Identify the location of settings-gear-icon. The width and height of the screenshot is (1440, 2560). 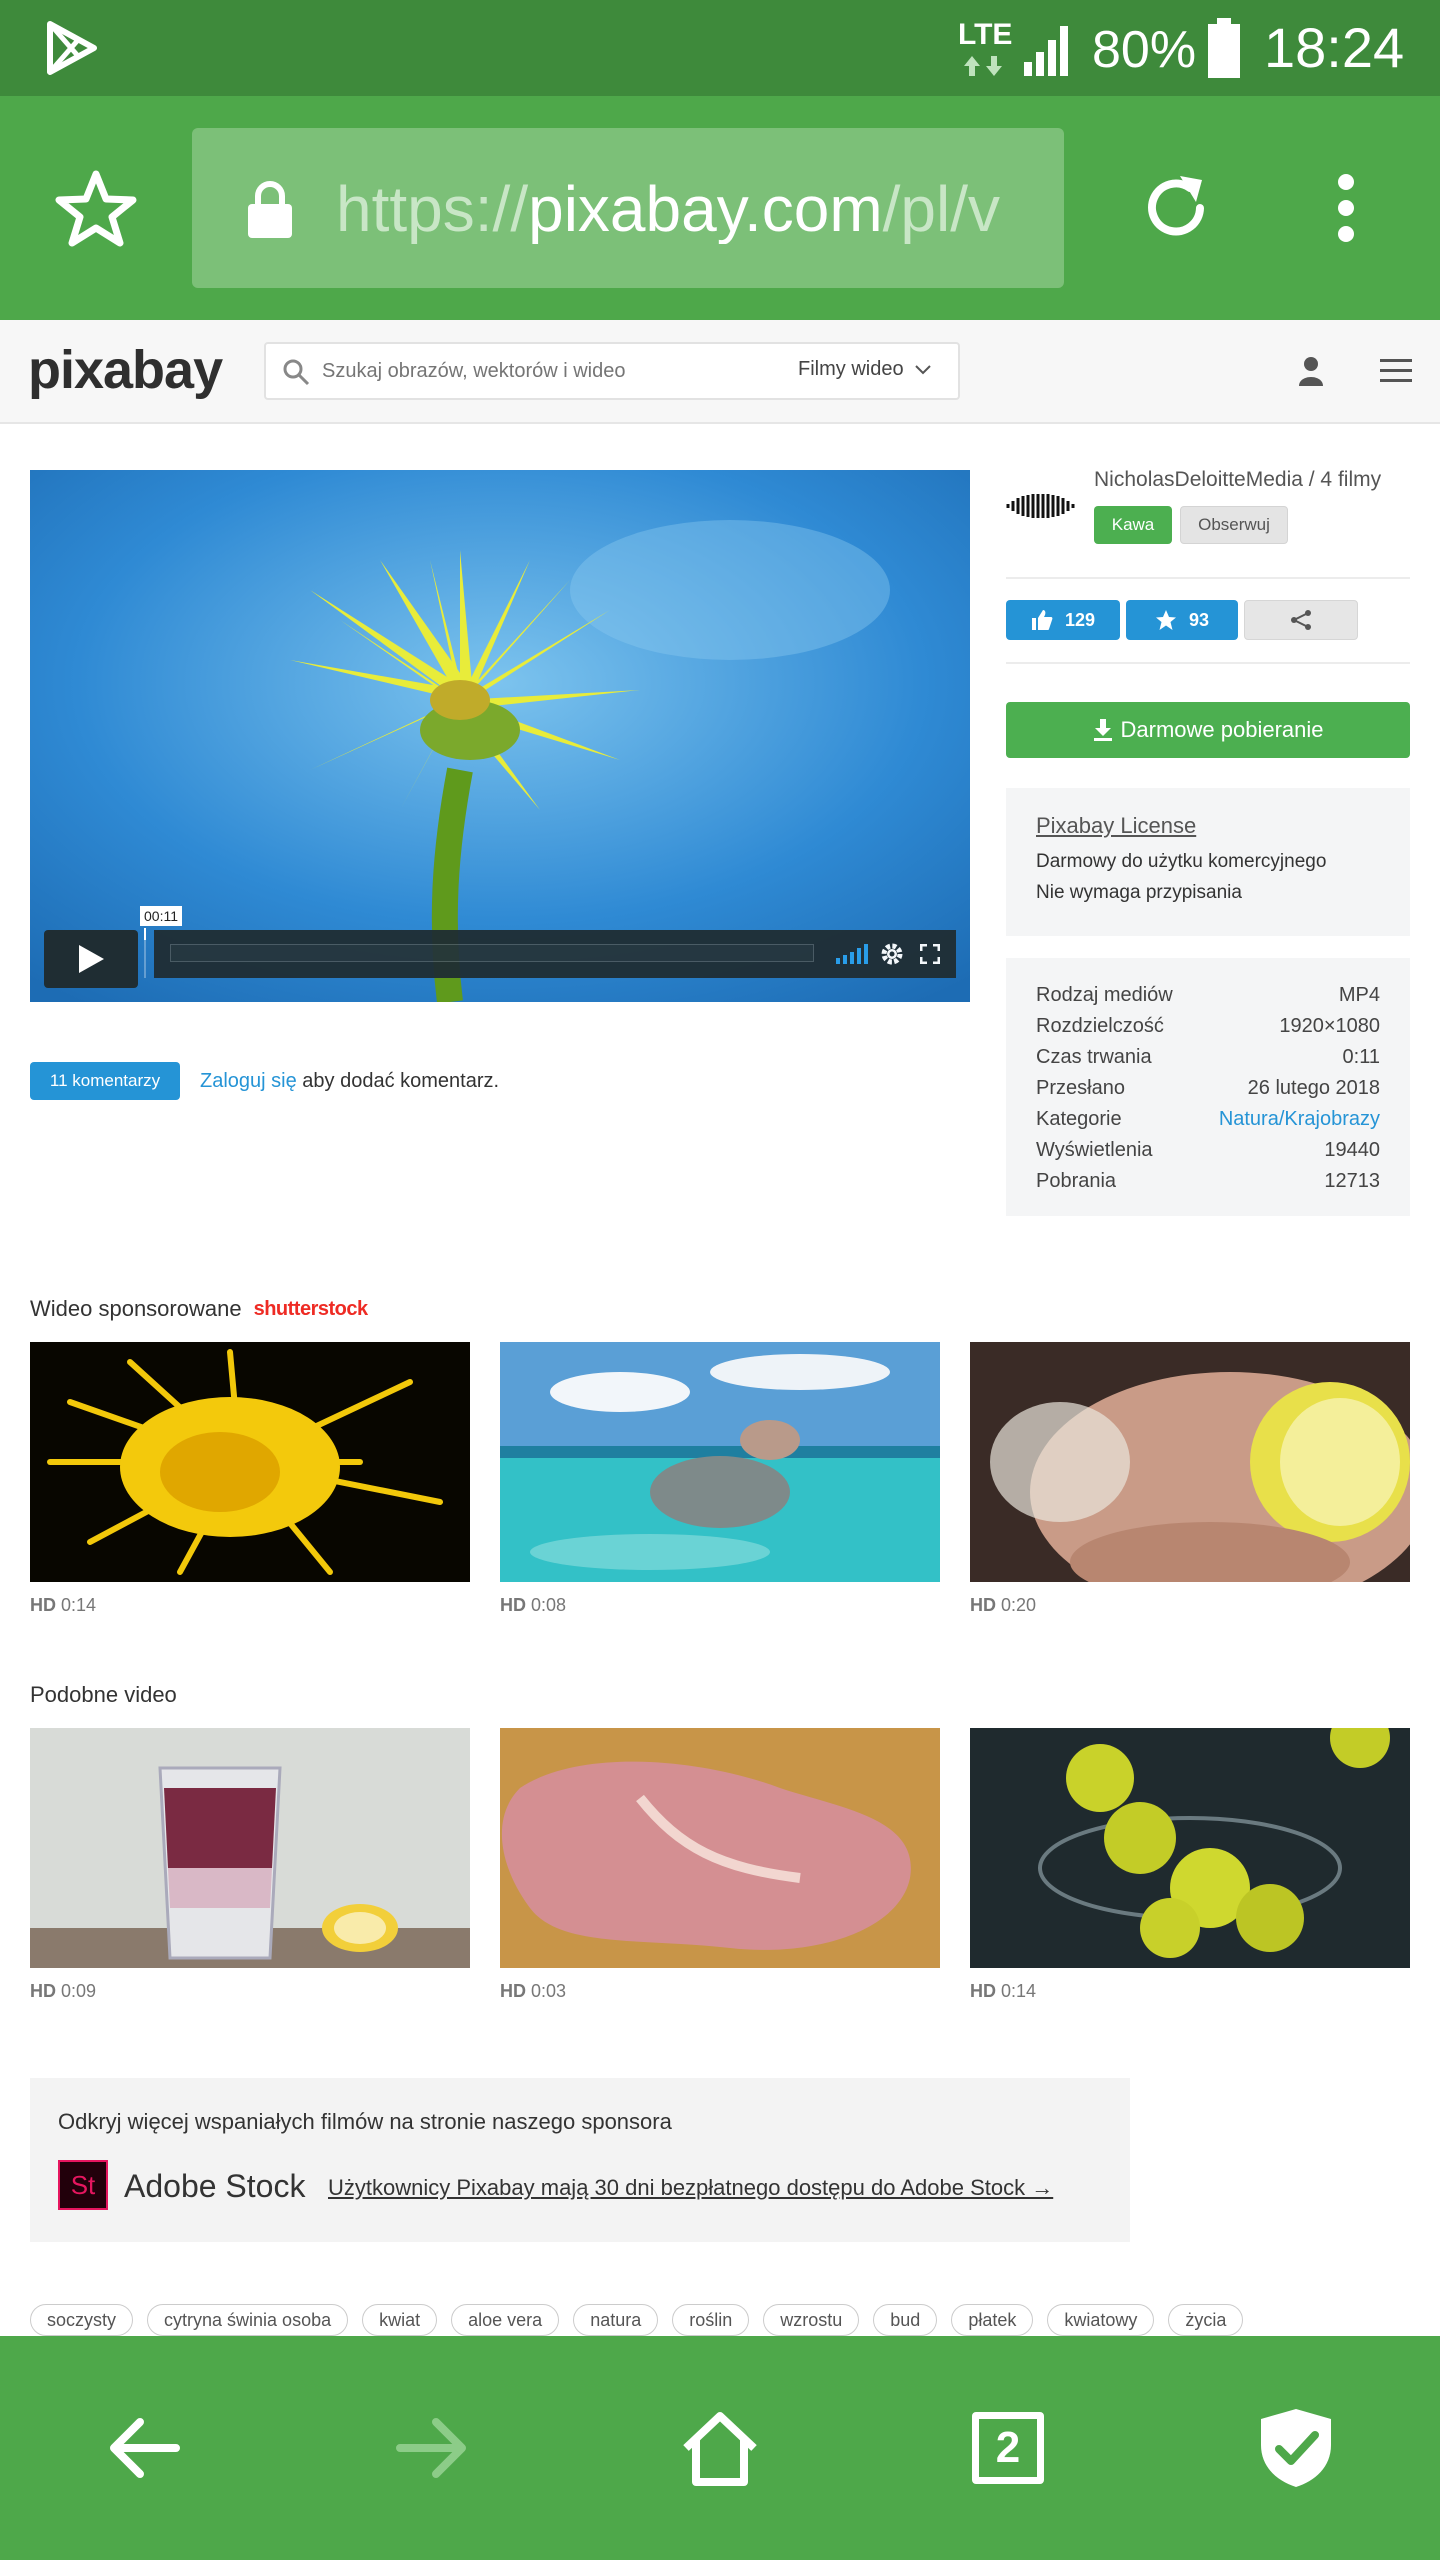
(892, 954).